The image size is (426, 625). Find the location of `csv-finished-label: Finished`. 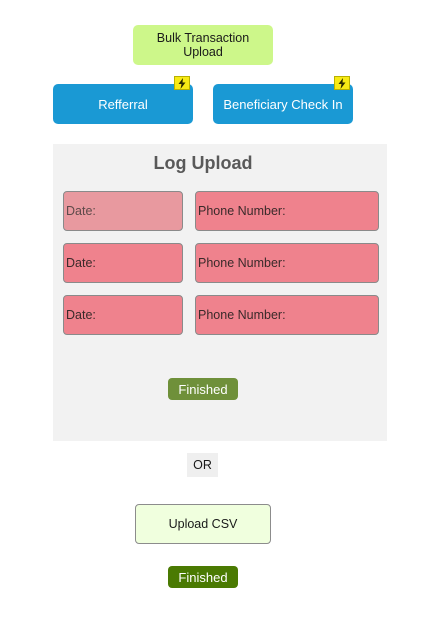

csv-finished-label: Finished is located at coordinates (203, 577).